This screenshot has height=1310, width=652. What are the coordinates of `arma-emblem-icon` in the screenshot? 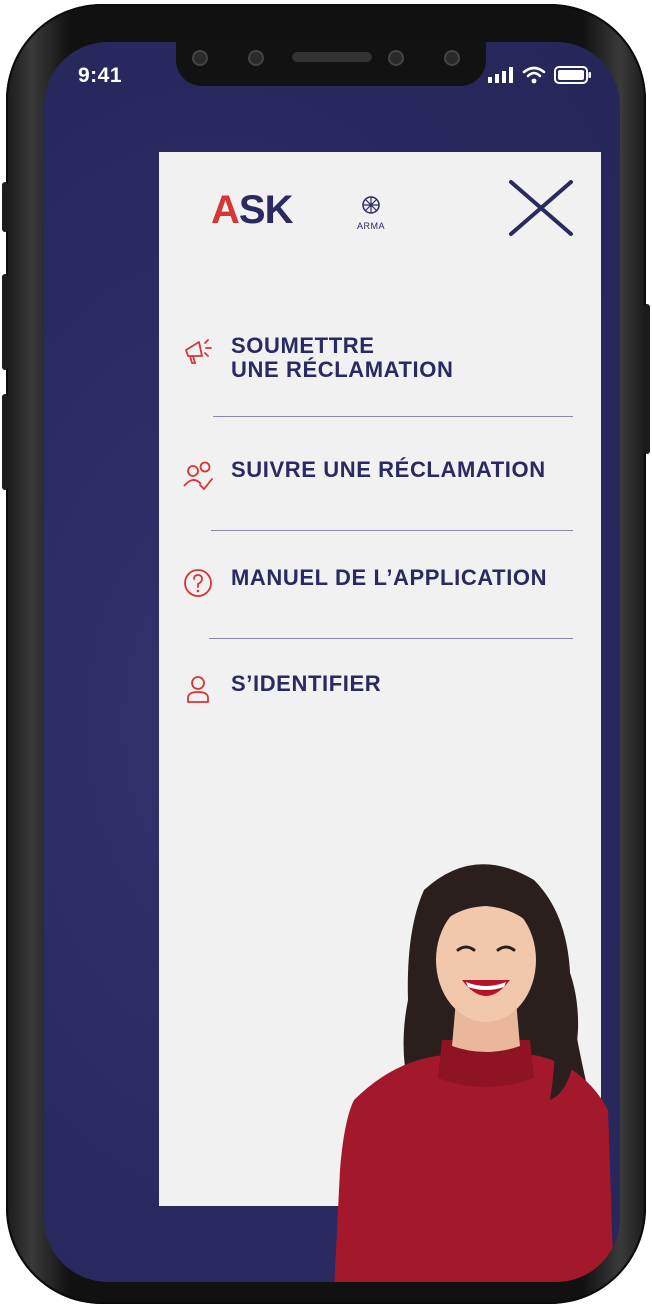 It's located at (371, 205).